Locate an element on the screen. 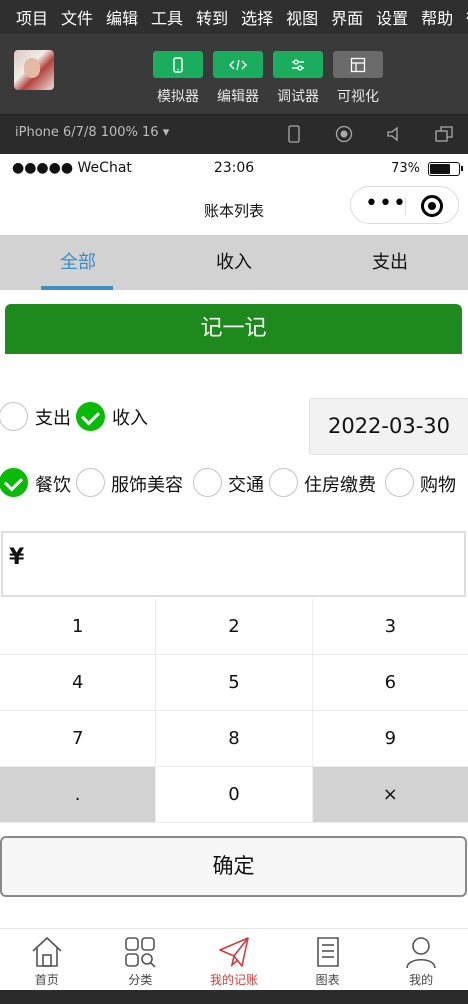 Image resolution: width=468 pixels, height=1004 pixels. menu-view: 视图 is located at coordinates (302, 17).